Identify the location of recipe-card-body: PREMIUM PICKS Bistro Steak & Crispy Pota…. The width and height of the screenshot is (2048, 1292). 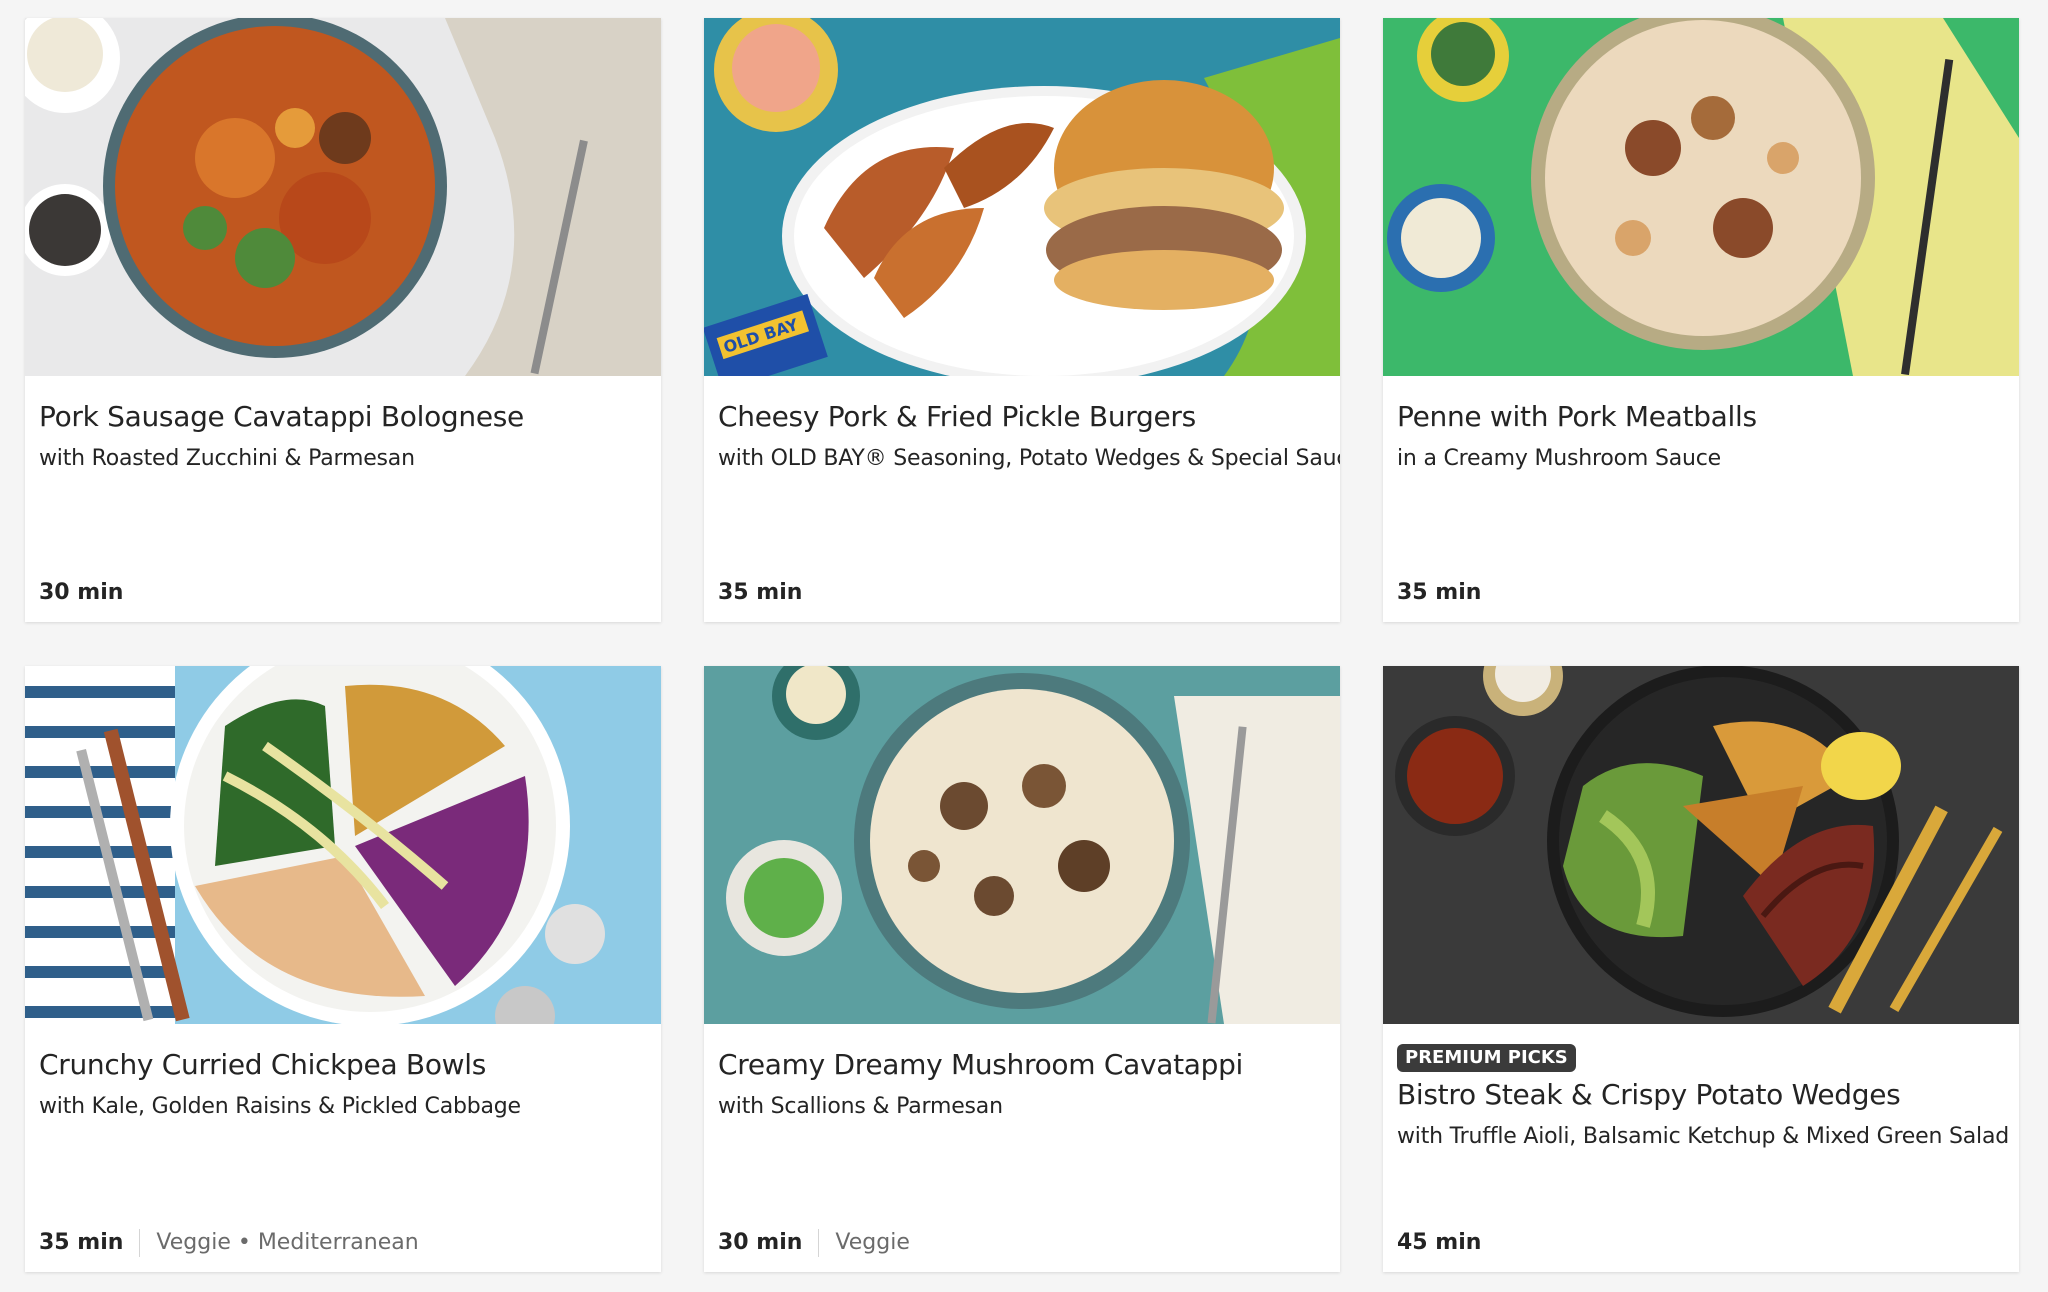
(1701, 1148).